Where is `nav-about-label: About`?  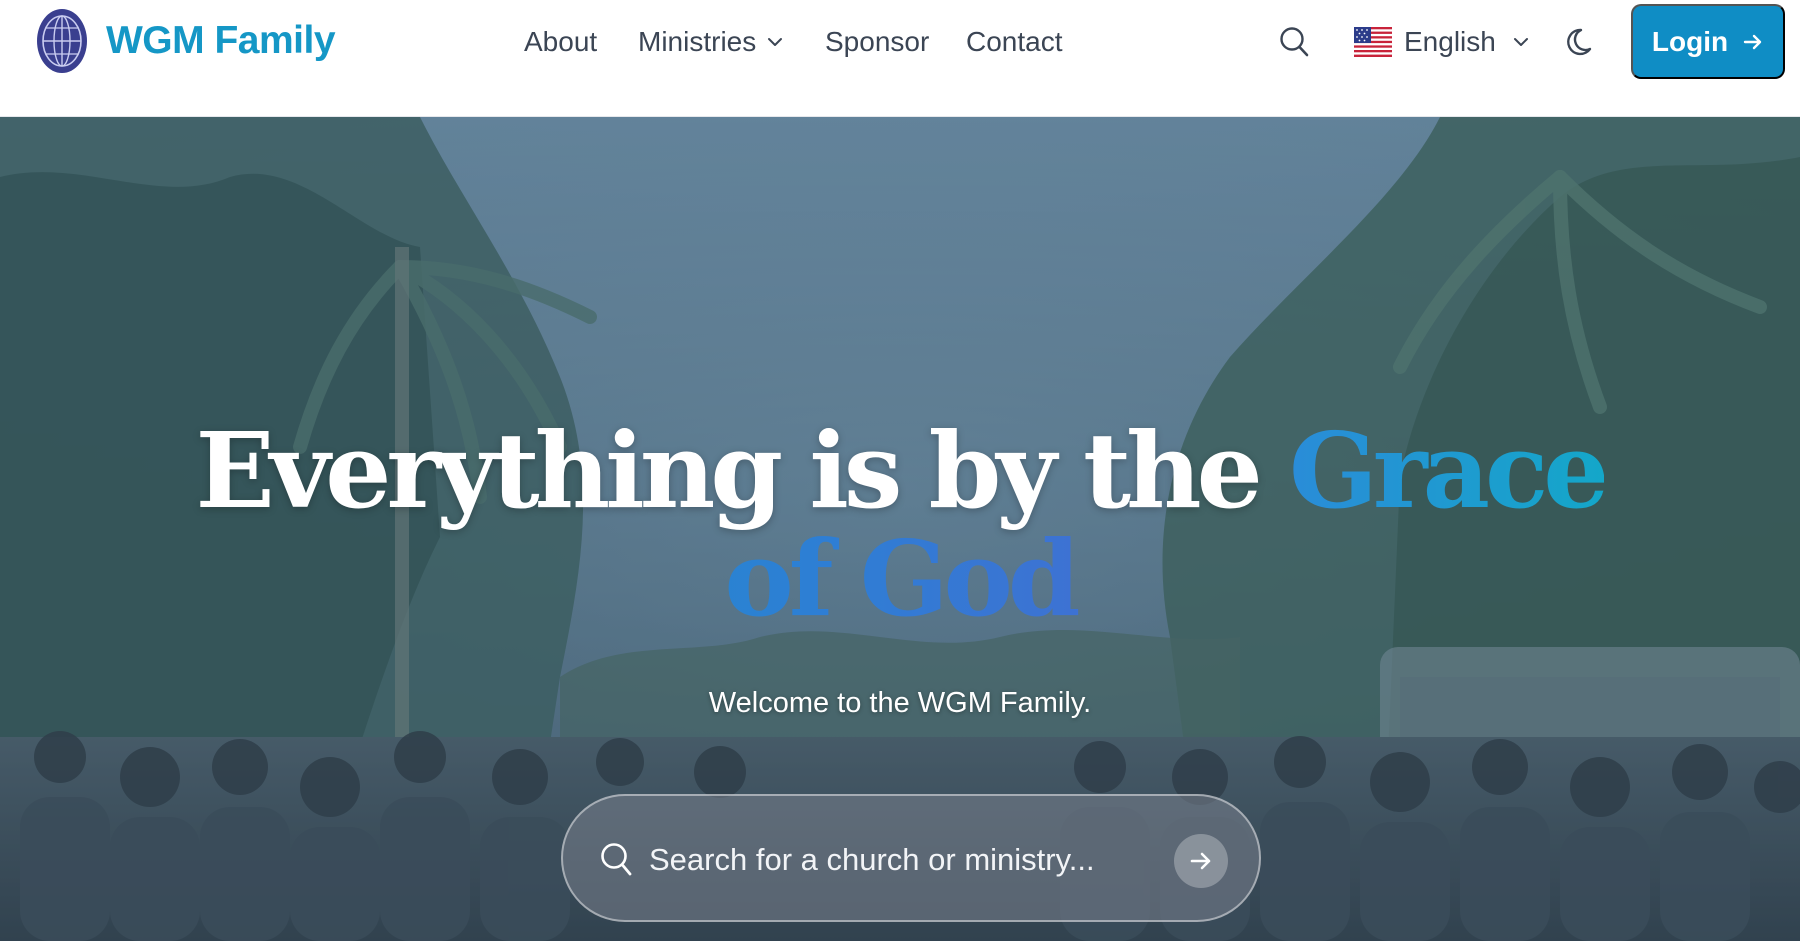 nav-about-label: About is located at coordinates (561, 41).